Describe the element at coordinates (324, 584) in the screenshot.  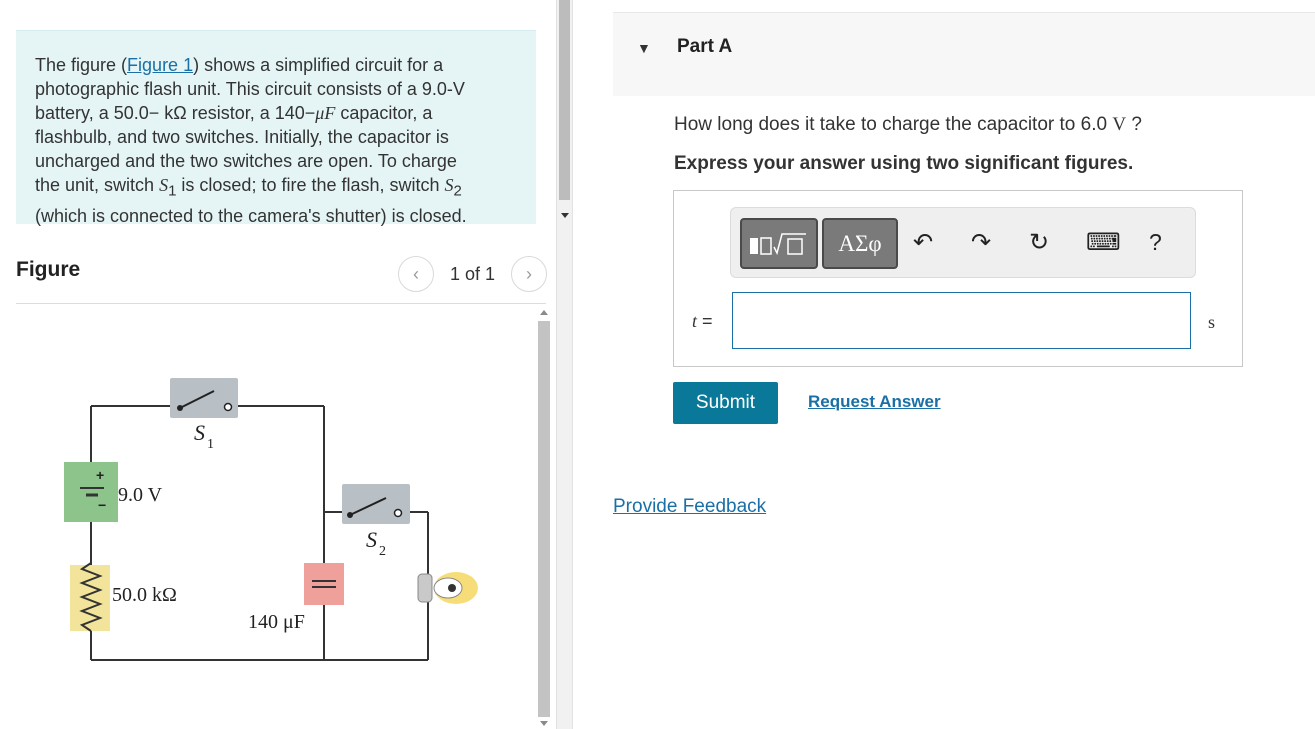
I see `capacitor-bg` at that location.